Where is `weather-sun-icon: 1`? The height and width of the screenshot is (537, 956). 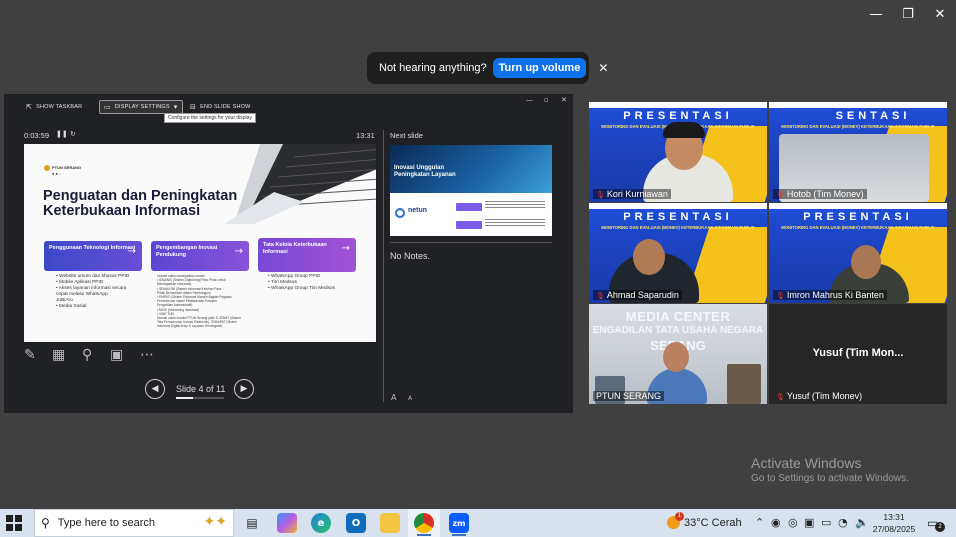
weather-sun-icon: 1 is located at coordinates (675, 520).